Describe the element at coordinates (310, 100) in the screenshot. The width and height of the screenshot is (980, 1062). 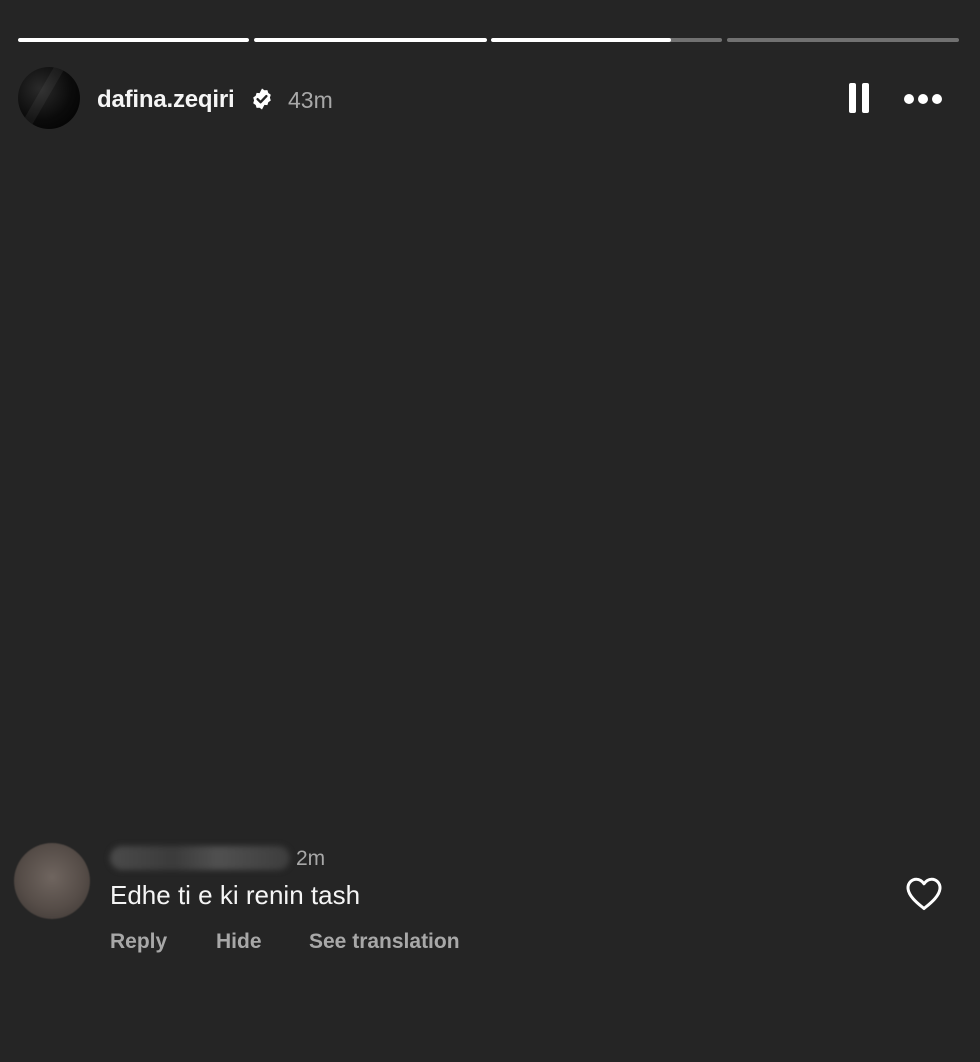
I see `post-time: 43m` at that location.